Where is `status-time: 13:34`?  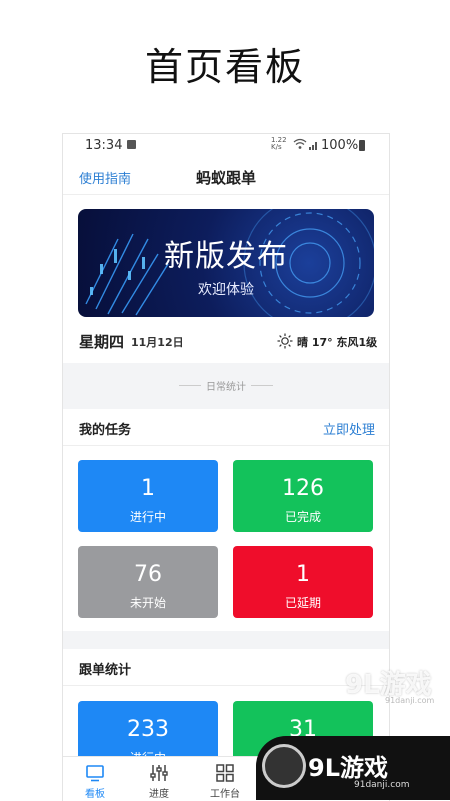 status-time: 13:34 is located at coordinates (104, 145).